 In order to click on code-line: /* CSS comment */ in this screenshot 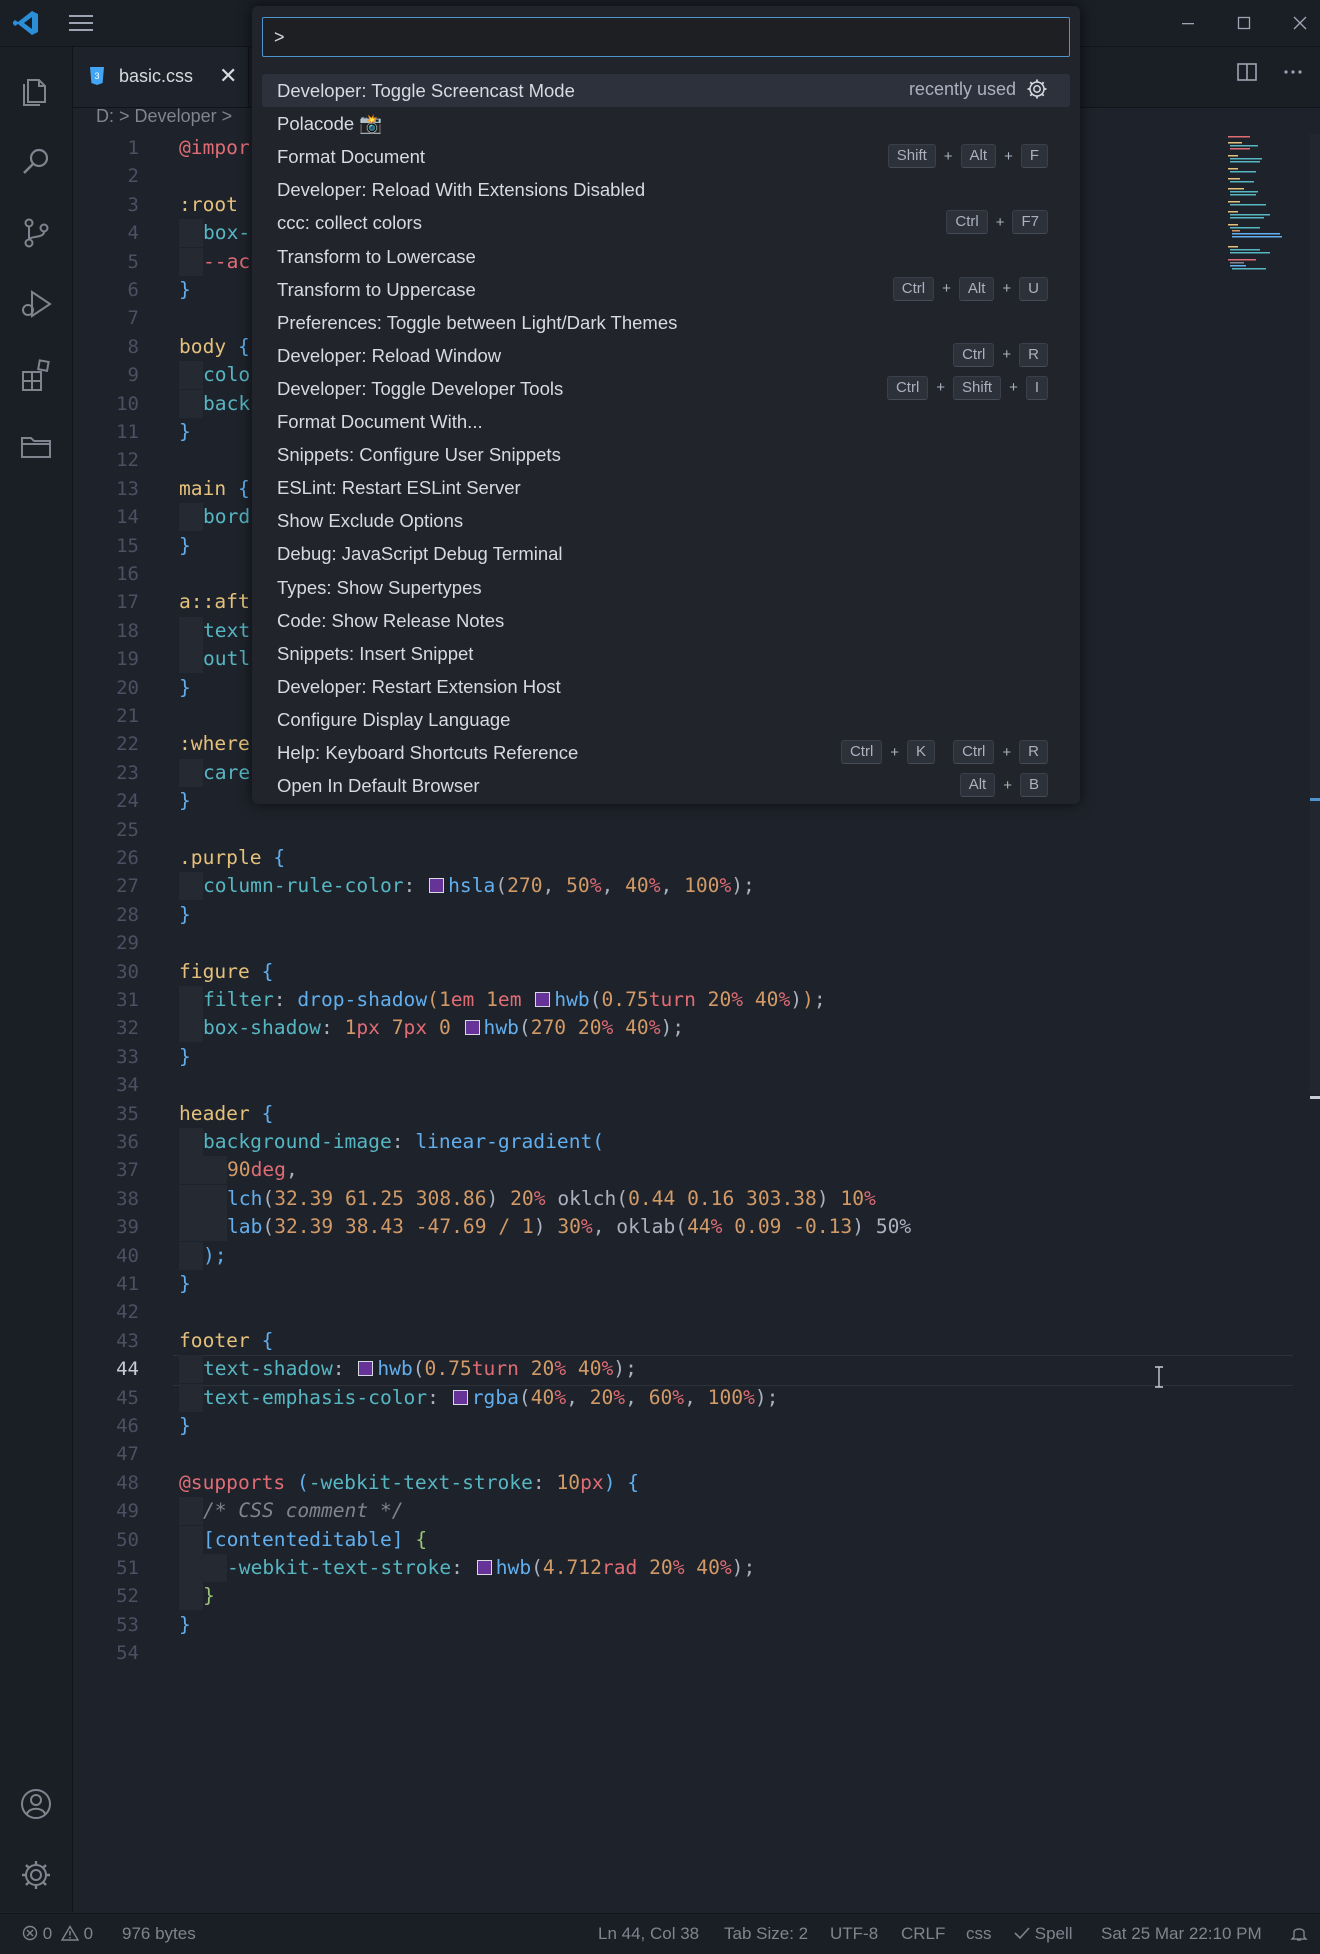, I will do `click(291, 1511)`.